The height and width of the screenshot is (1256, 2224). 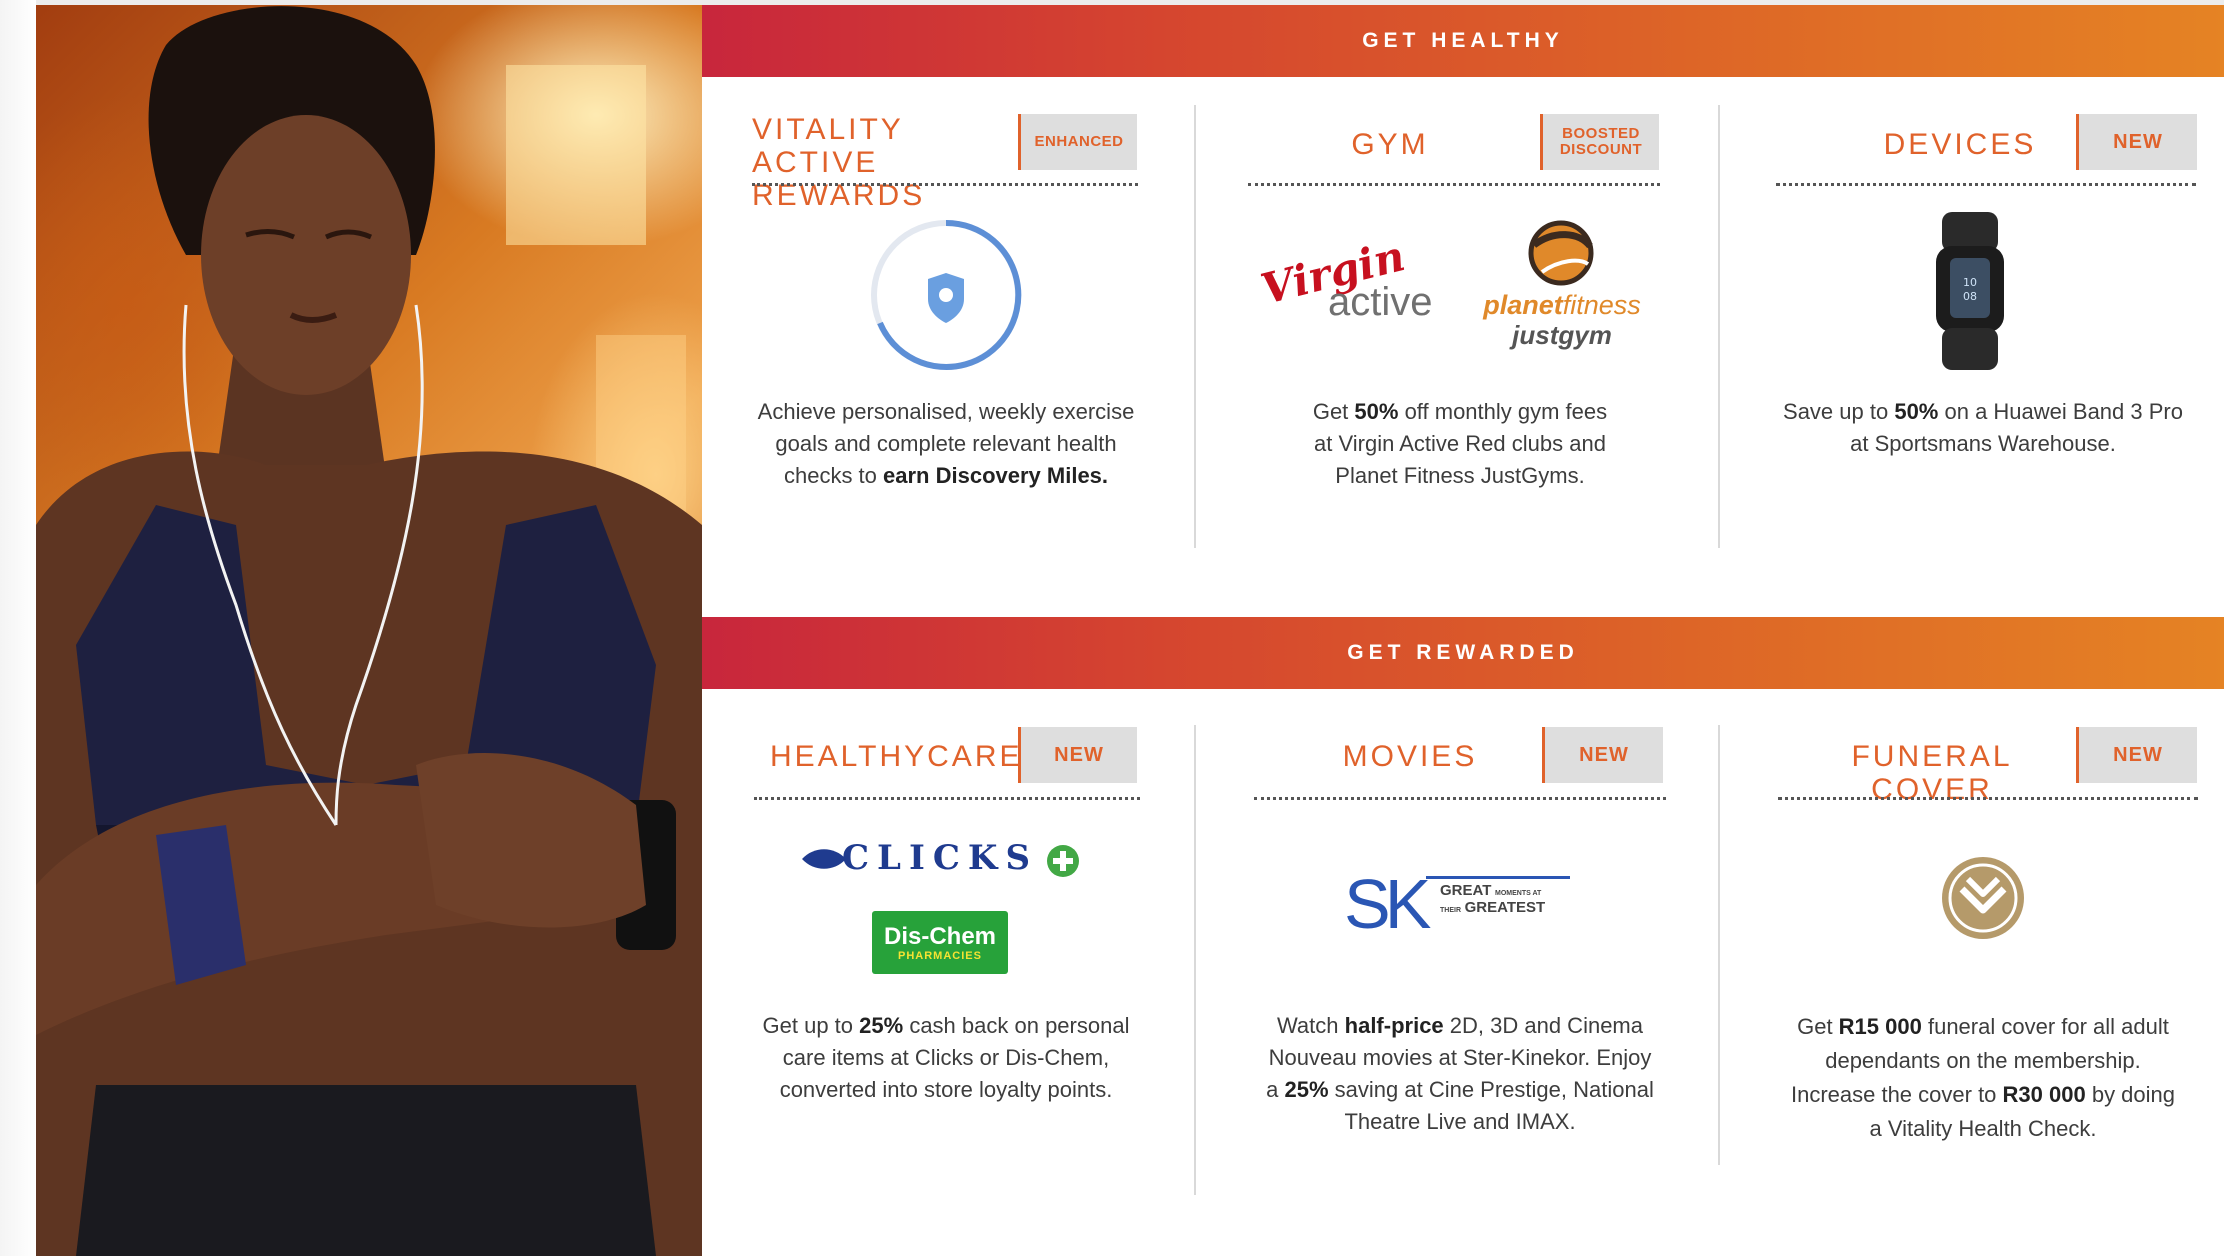 I want to click on sk-wordmark: SK, so click(x=1387, y=904).